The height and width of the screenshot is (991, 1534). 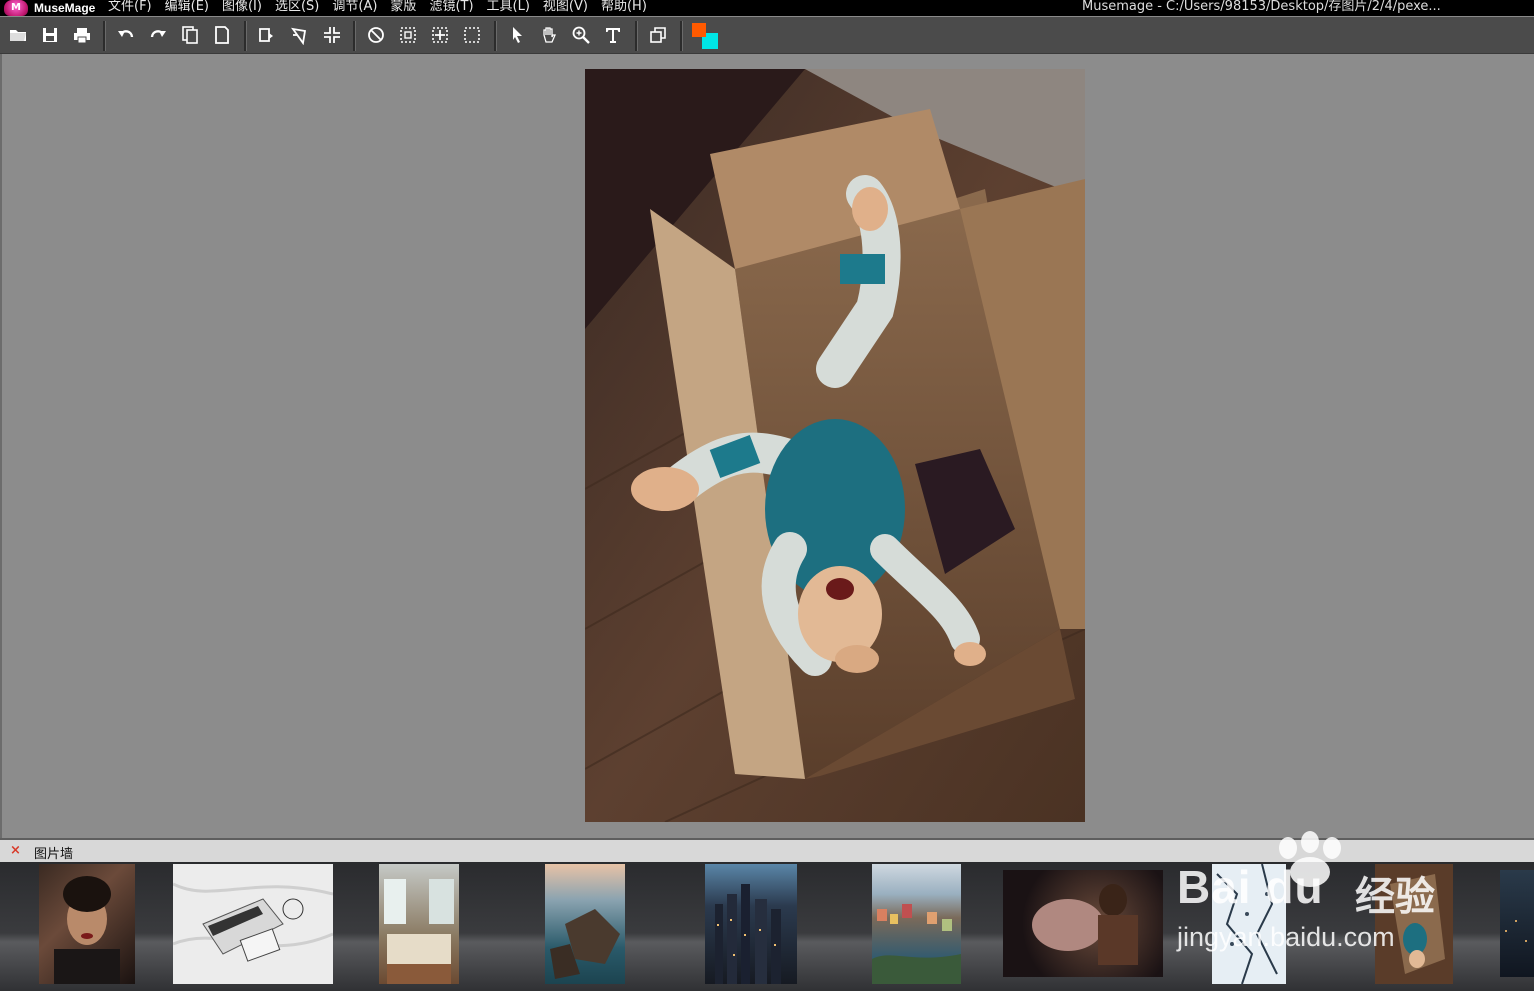 What do you see at coordinates (242, 7) in the screenshot?
I see `menu-image: 图像(I)` at bounding box center [242, 7].